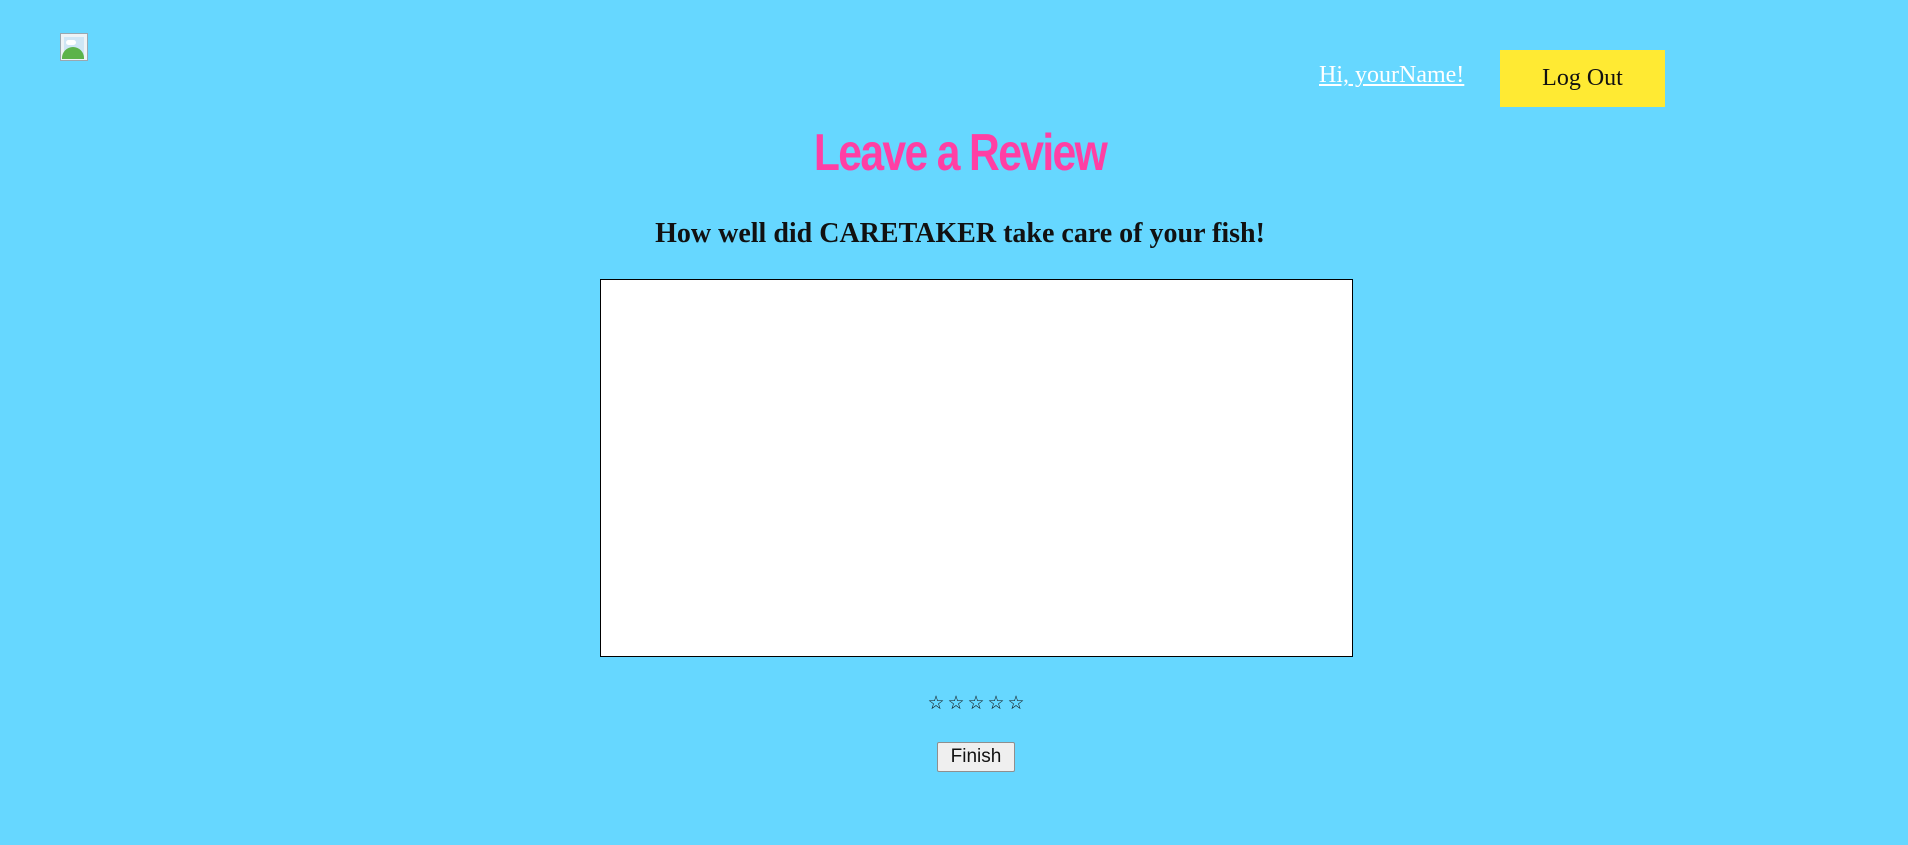 Image resolution: width=1908 pixels, height=845 pixels. Describe the element at coordinates (1391, 75) in the screenshot. I see `user-greeting-link: Hi, yourName!` at that location.